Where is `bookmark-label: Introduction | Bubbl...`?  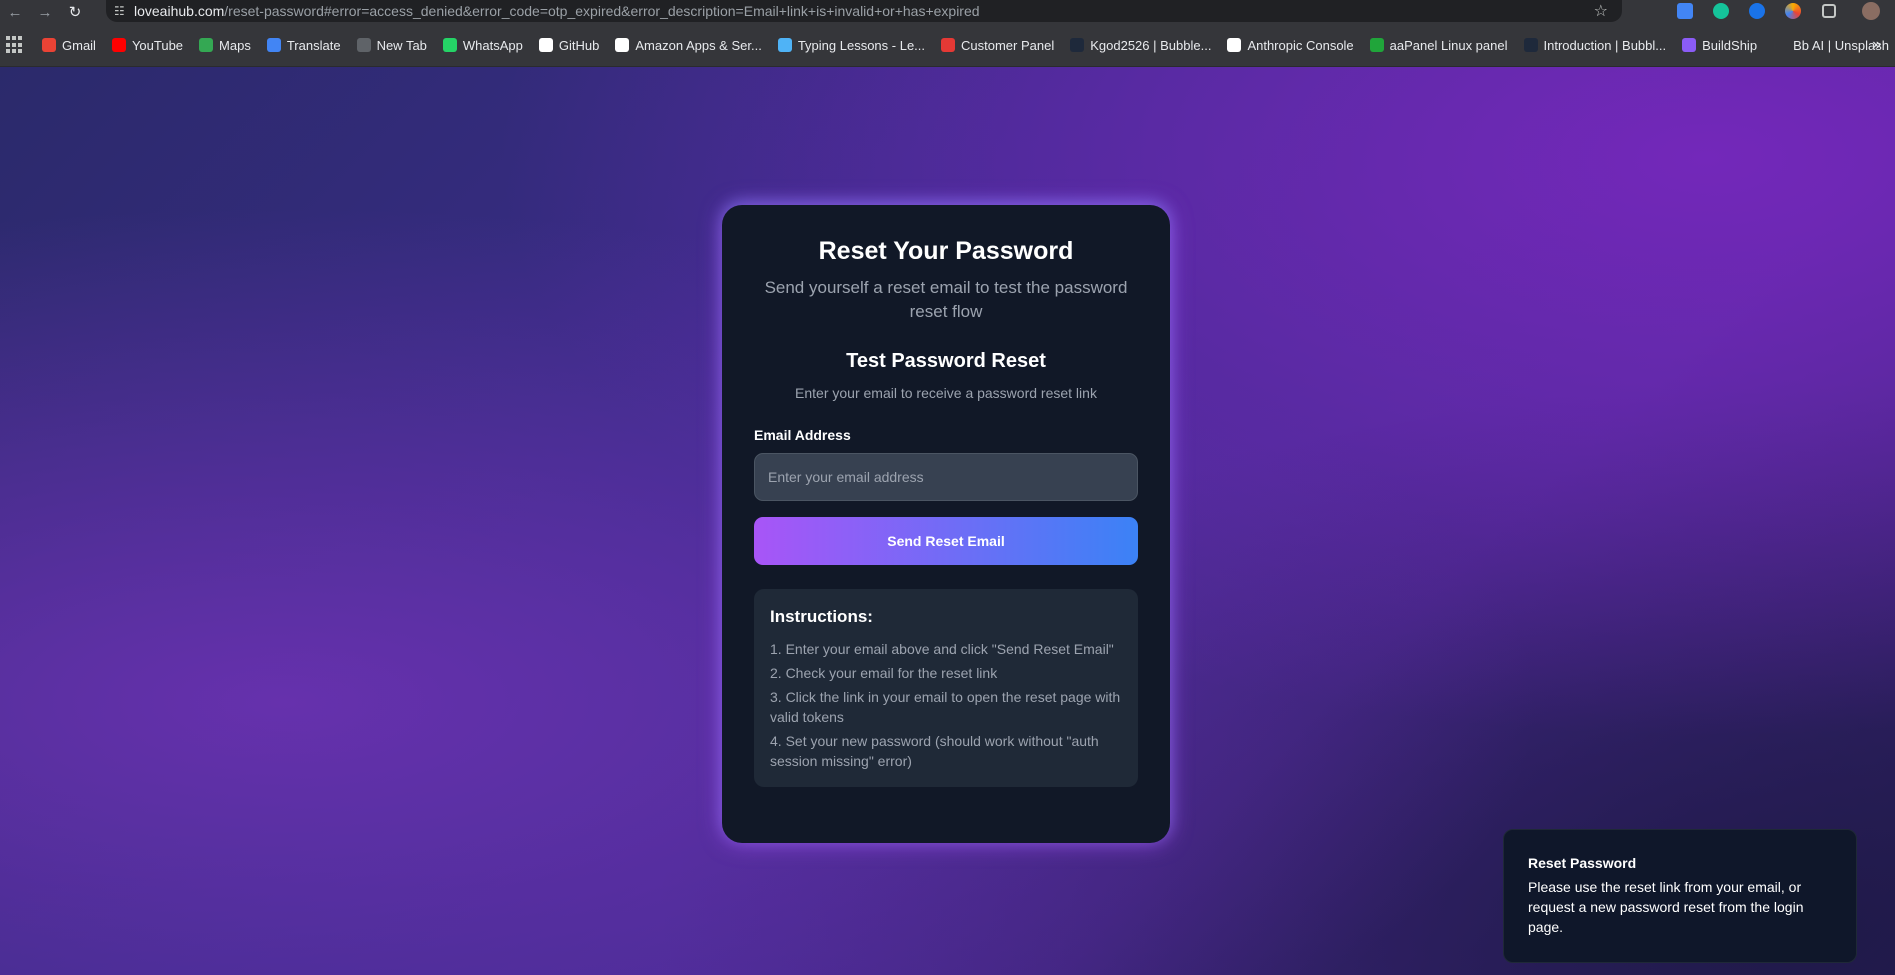
bookmark-label: Introduction | Bubbl... is located at coordinates (1605, 45).